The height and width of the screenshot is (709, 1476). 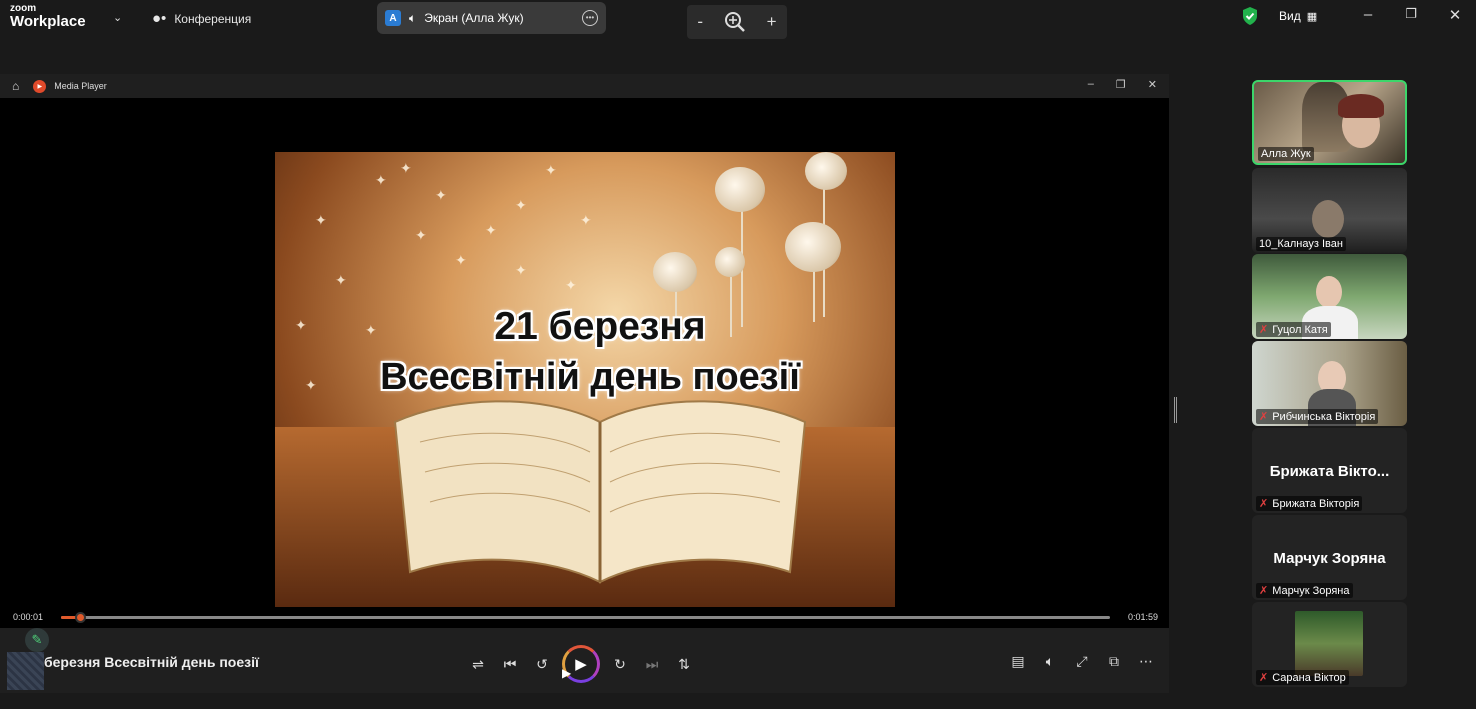 What do you see at coordinates (1309, 677) in the screenshot?
I see `participant-name: Сарана Віктор` at bounding box center [1309, 677].